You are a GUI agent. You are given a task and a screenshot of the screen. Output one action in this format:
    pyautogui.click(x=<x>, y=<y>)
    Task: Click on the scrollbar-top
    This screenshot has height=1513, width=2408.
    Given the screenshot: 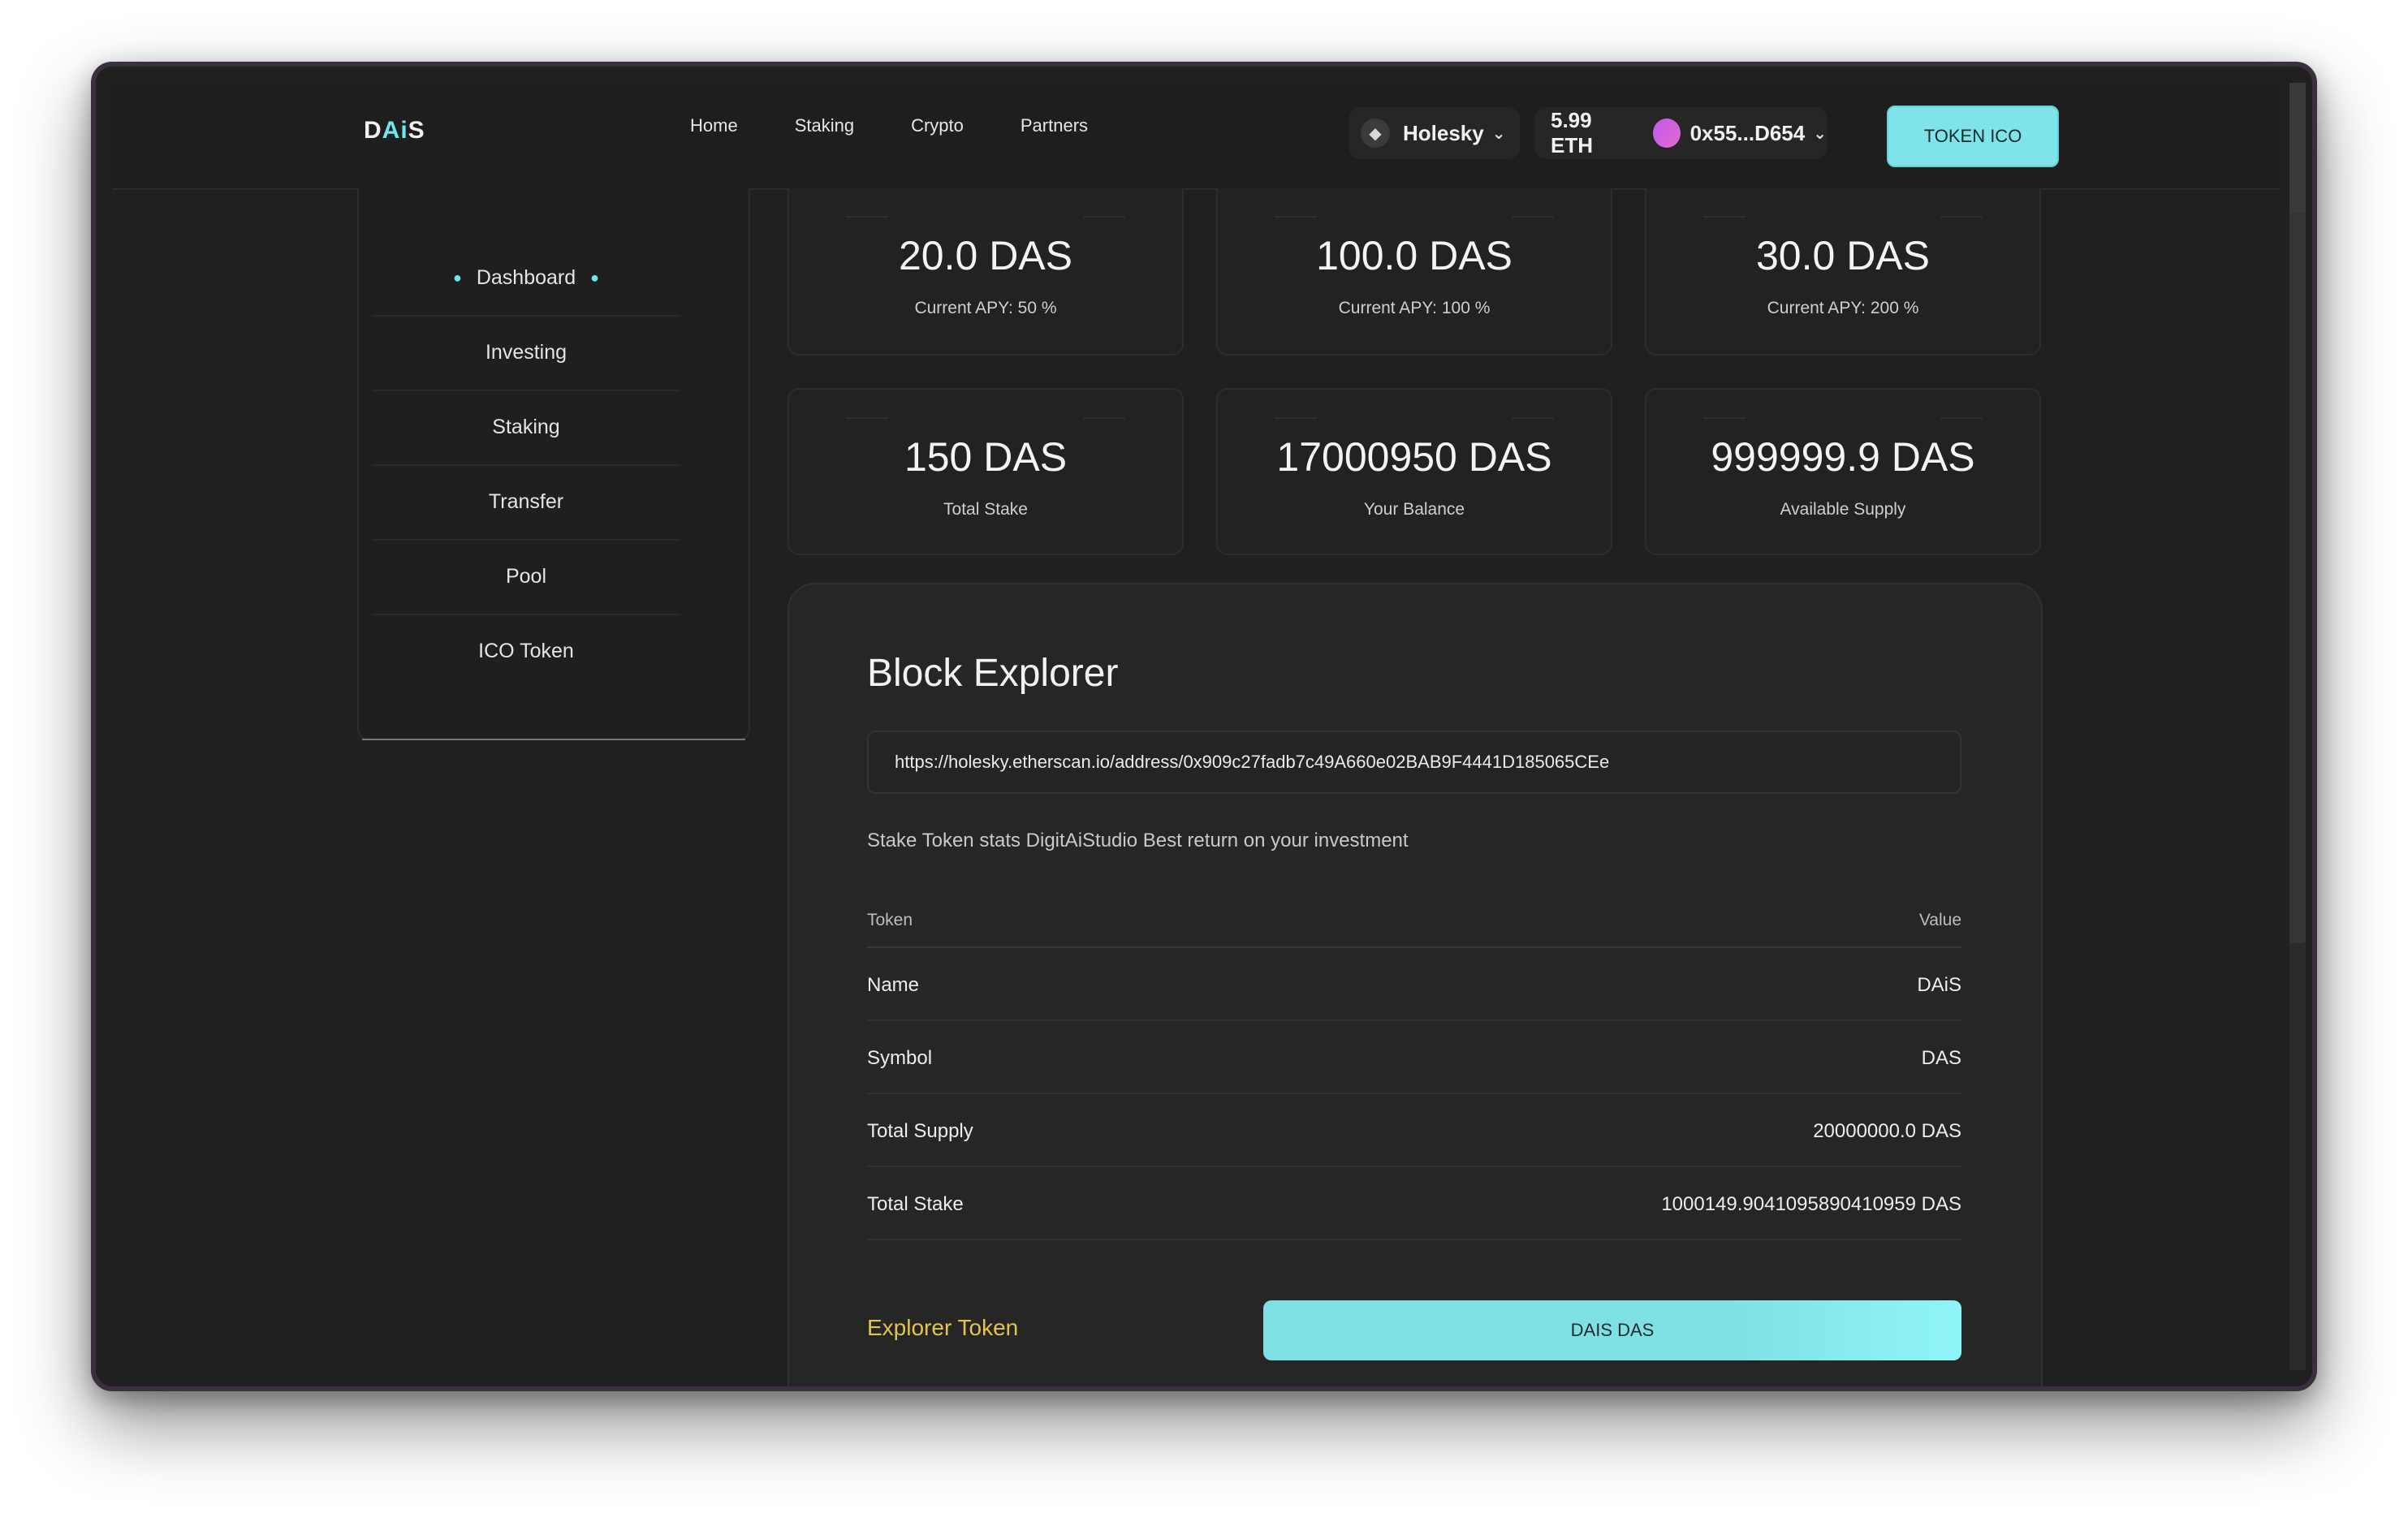 What is the action you would take?
    pyautogui.click(x=2297, y=148)
    